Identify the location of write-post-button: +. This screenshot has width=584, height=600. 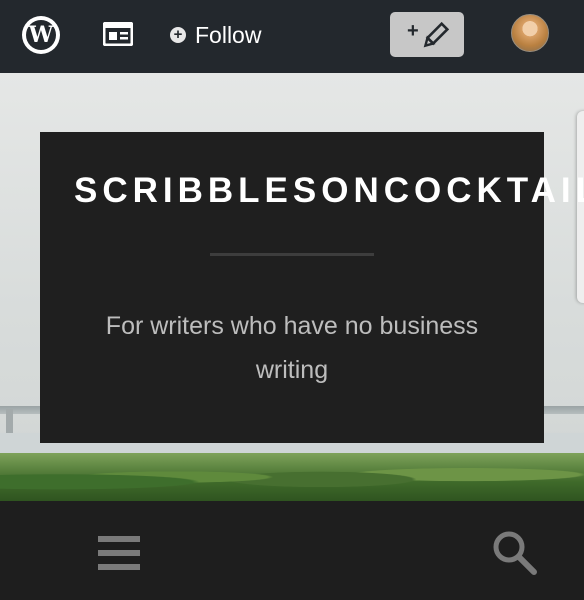
(427, 34).